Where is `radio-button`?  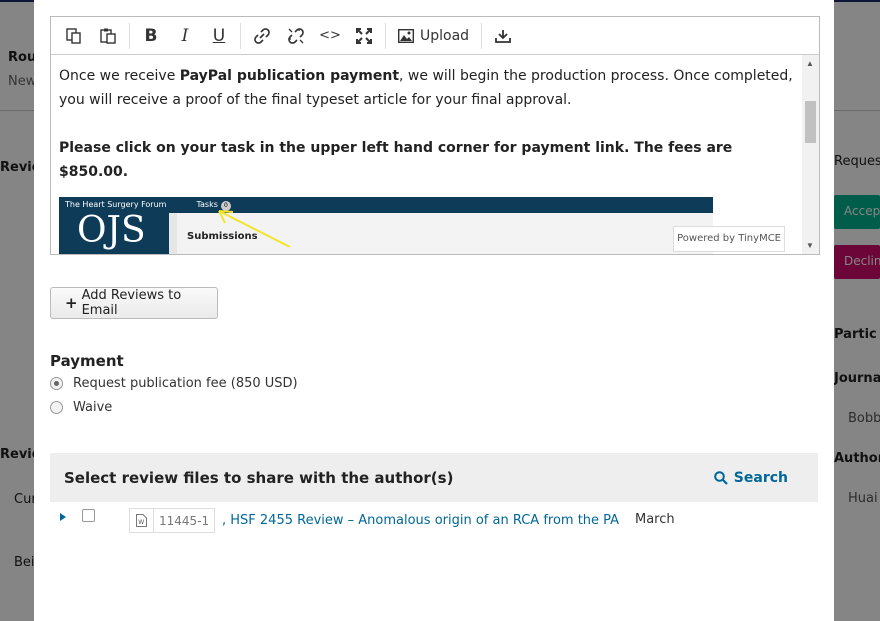
radio-button is located at coordinates (56, 407).